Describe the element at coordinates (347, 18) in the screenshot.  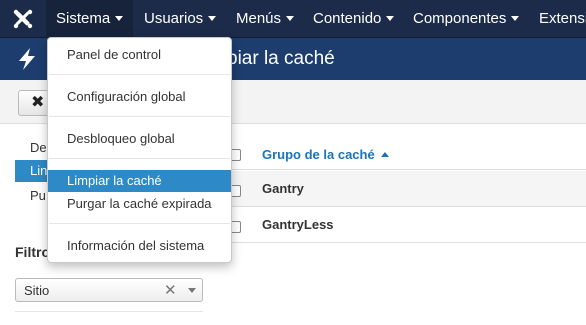
I see `nav-contenido-label: Contenido` at that location.